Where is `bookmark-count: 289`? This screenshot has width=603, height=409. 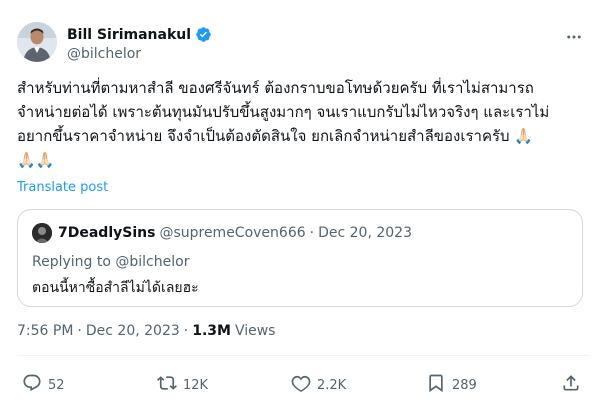
bookmark-count: 289 is located at coordinates (464, 385).